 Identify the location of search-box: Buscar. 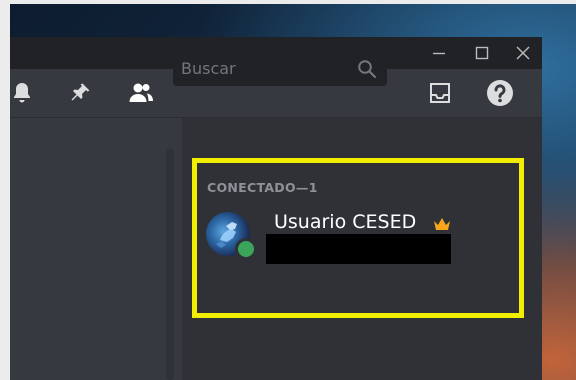
(280, 69).